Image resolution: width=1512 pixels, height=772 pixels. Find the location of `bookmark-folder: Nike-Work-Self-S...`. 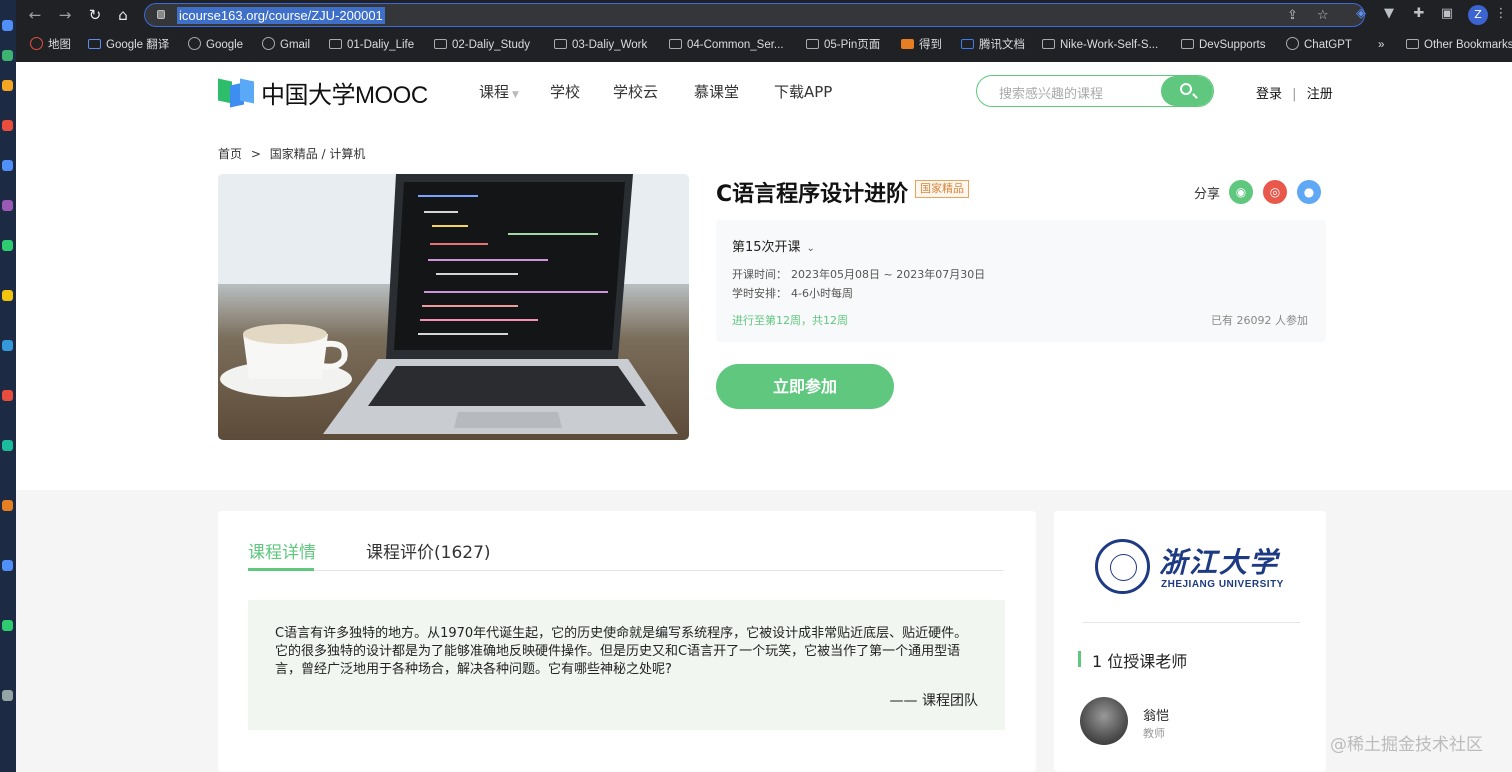

bookmark-folder: Nike-Work-Self-S... is located at coordinates (1100, 45).